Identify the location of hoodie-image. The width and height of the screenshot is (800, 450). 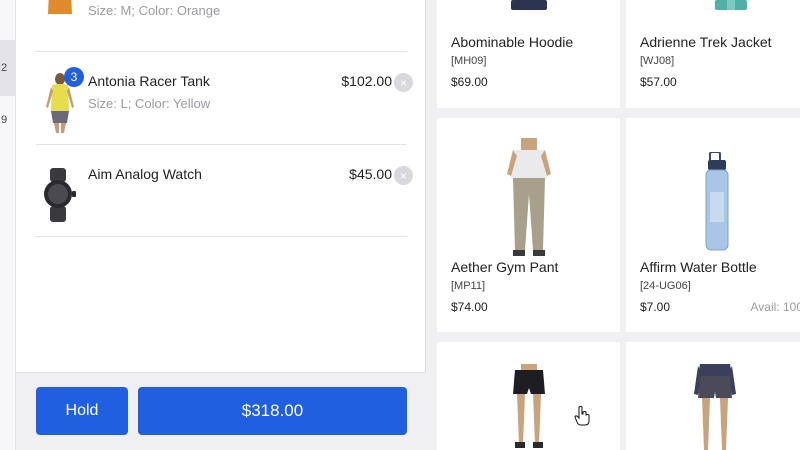
(529, 5).